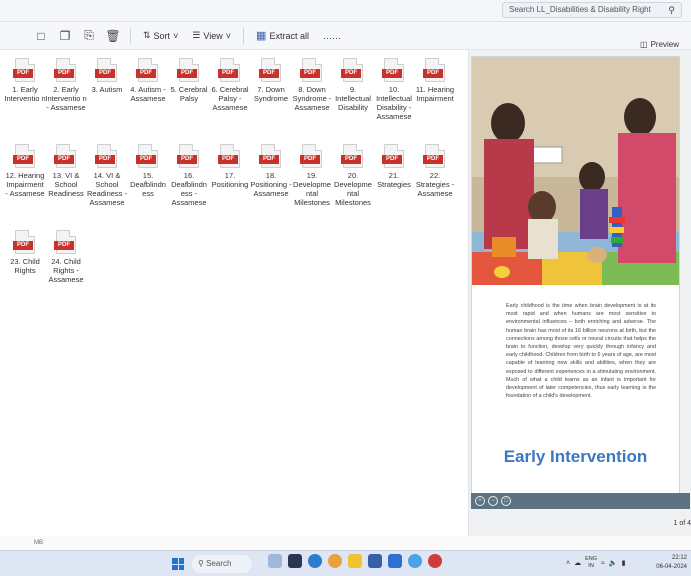  Describe the element at coordinates (435, 171) in the screenshot. I see `file-item: PDF 22. Strategies - Assamese` at that location.